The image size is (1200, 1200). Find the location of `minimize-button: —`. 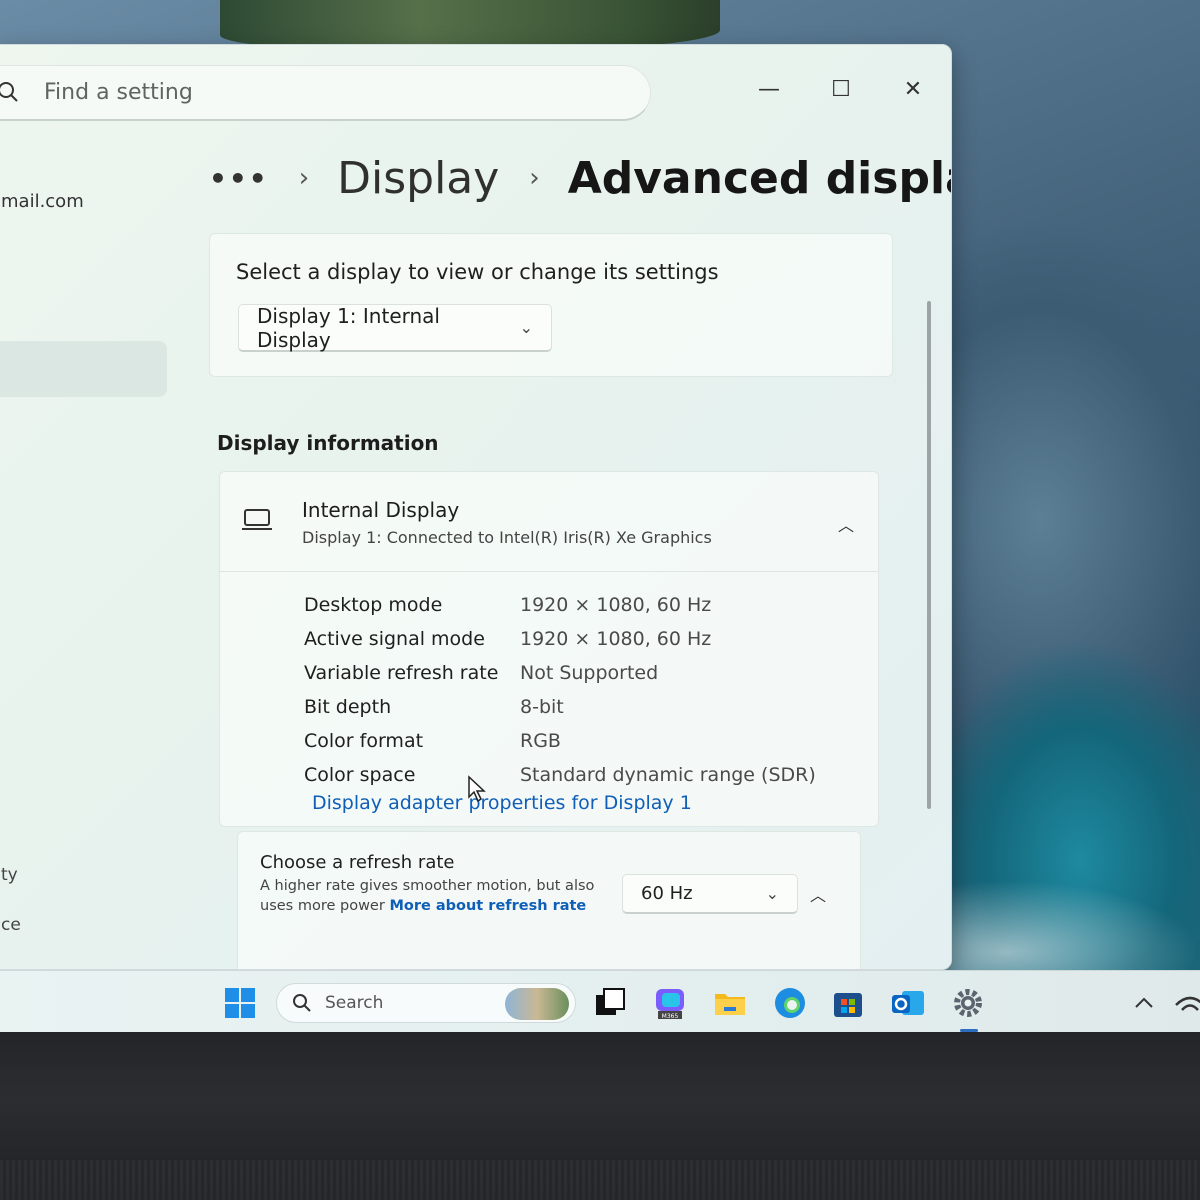

minimize-button: — is located at coordinates (769, 89).